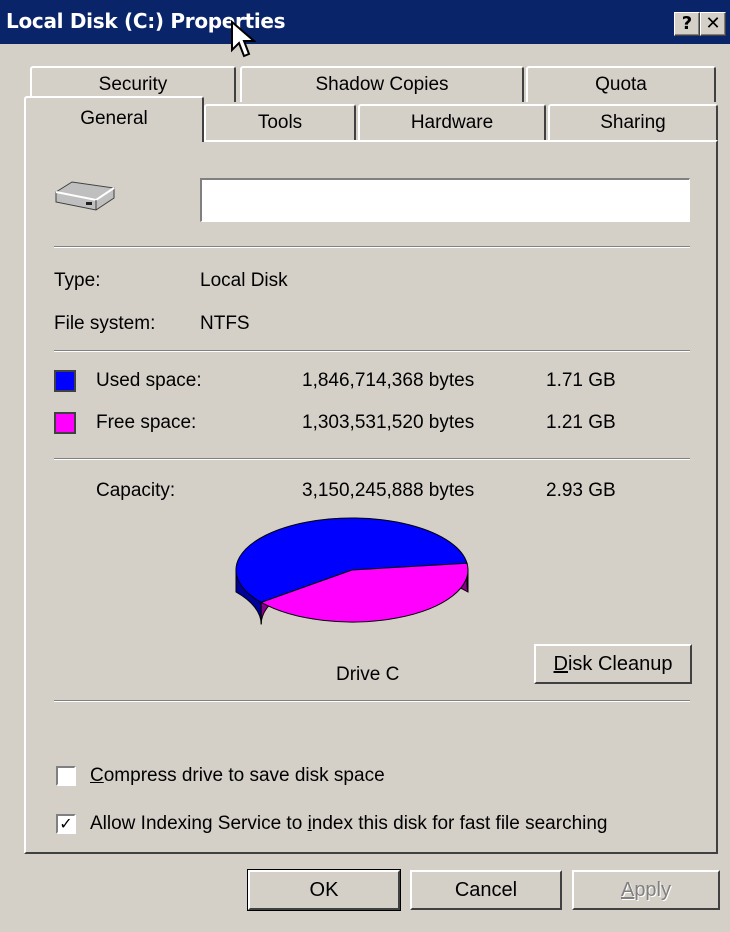  I want to click on tab-label: Security, so click(133, 84).